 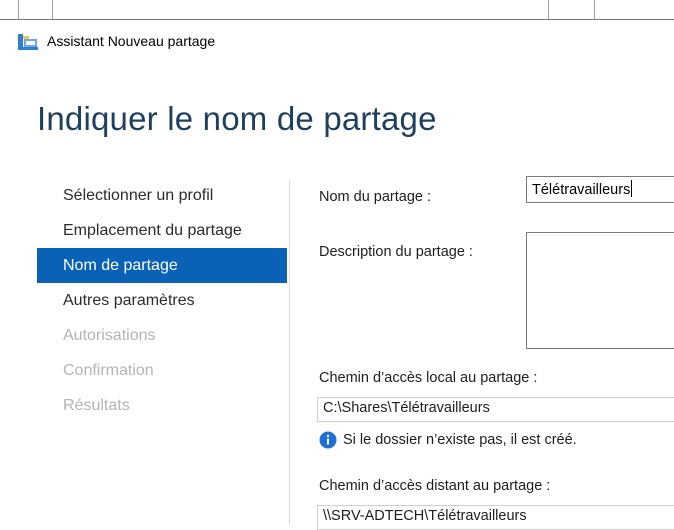 I want to click on share-name-input: Télétravailleurs, so click(x=600, y=189).